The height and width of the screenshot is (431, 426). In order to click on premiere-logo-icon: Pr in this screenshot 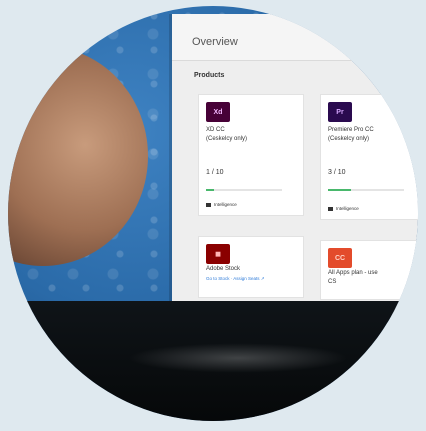, I will do `click(340, 112)`.